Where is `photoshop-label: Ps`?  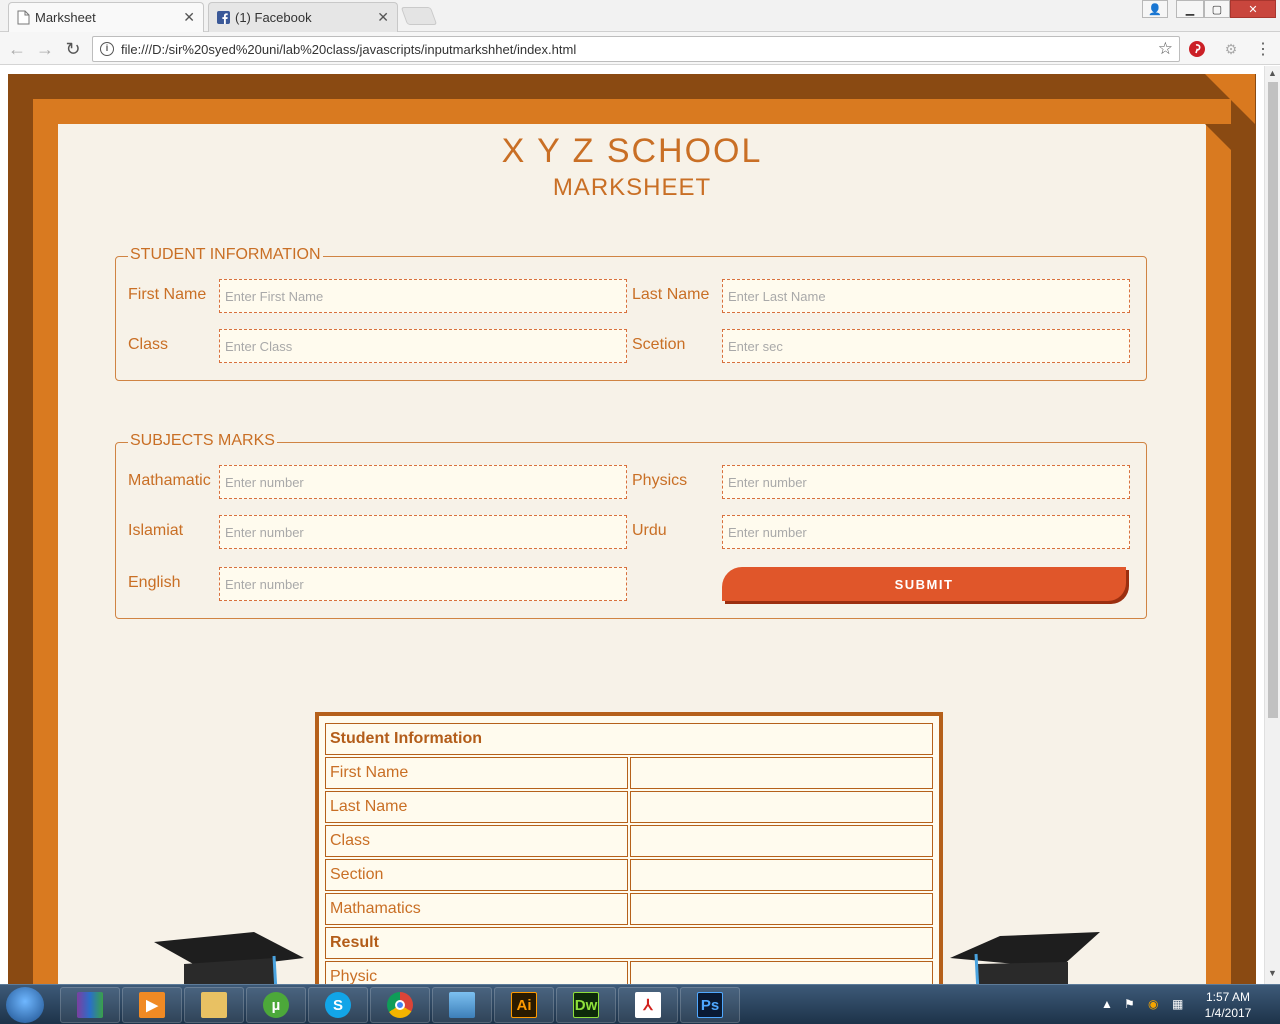
photoshop-label: Ps is located at coordinates (710, 1005).